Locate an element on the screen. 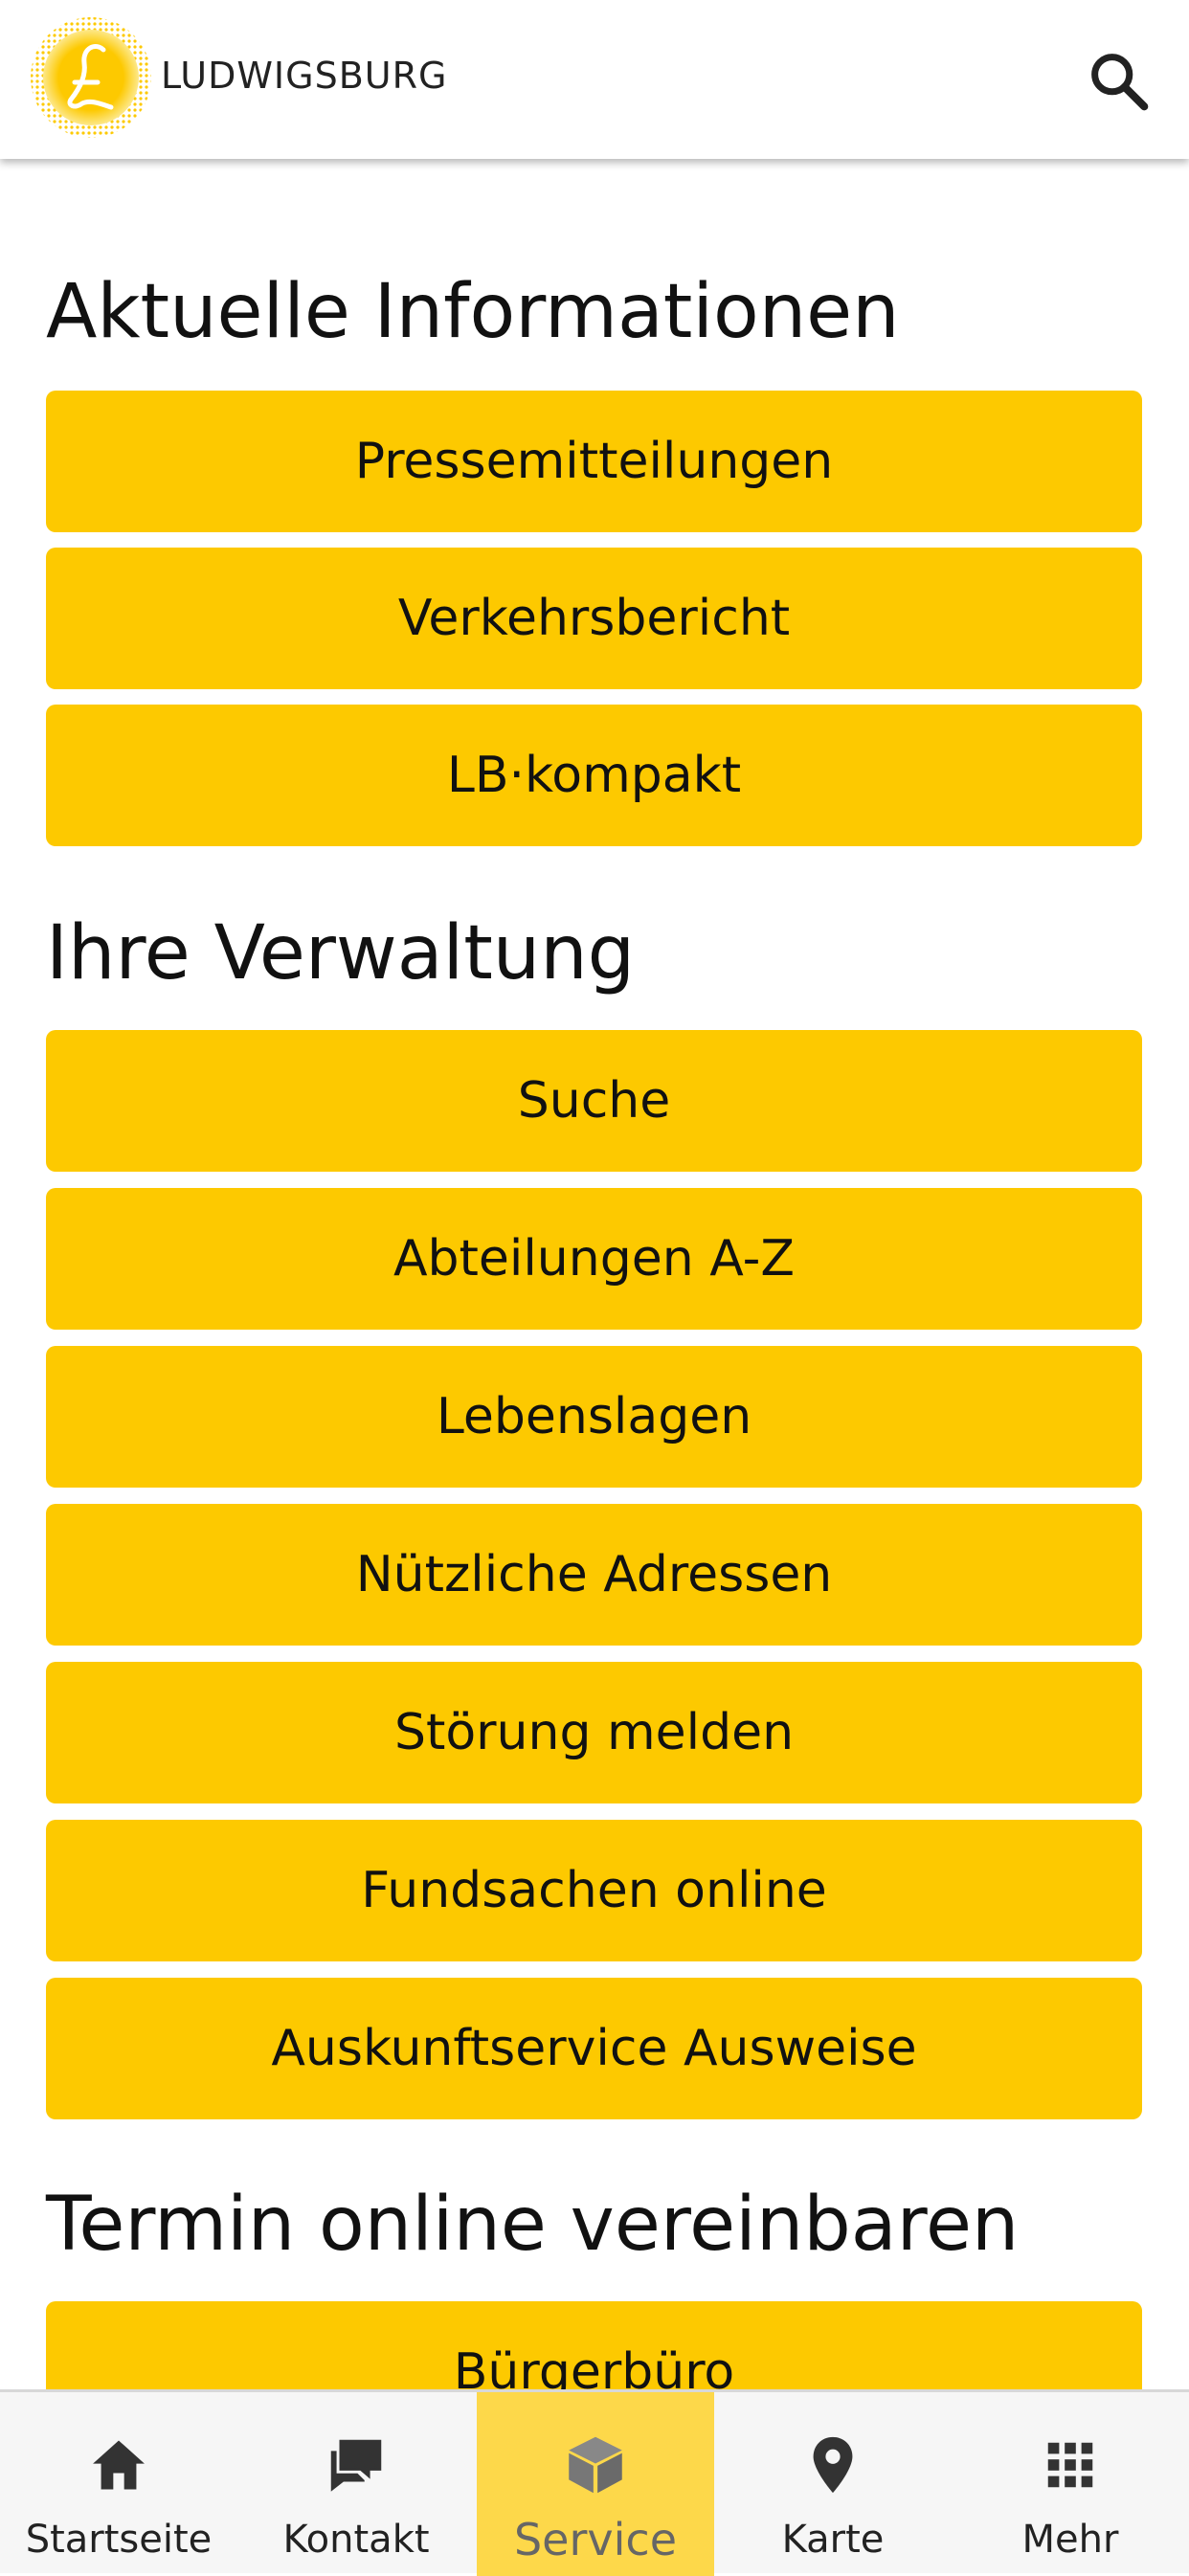 The width and height of the screenshot is (1189, 2576). grid-icon is located at coordinates (1070, 2465).